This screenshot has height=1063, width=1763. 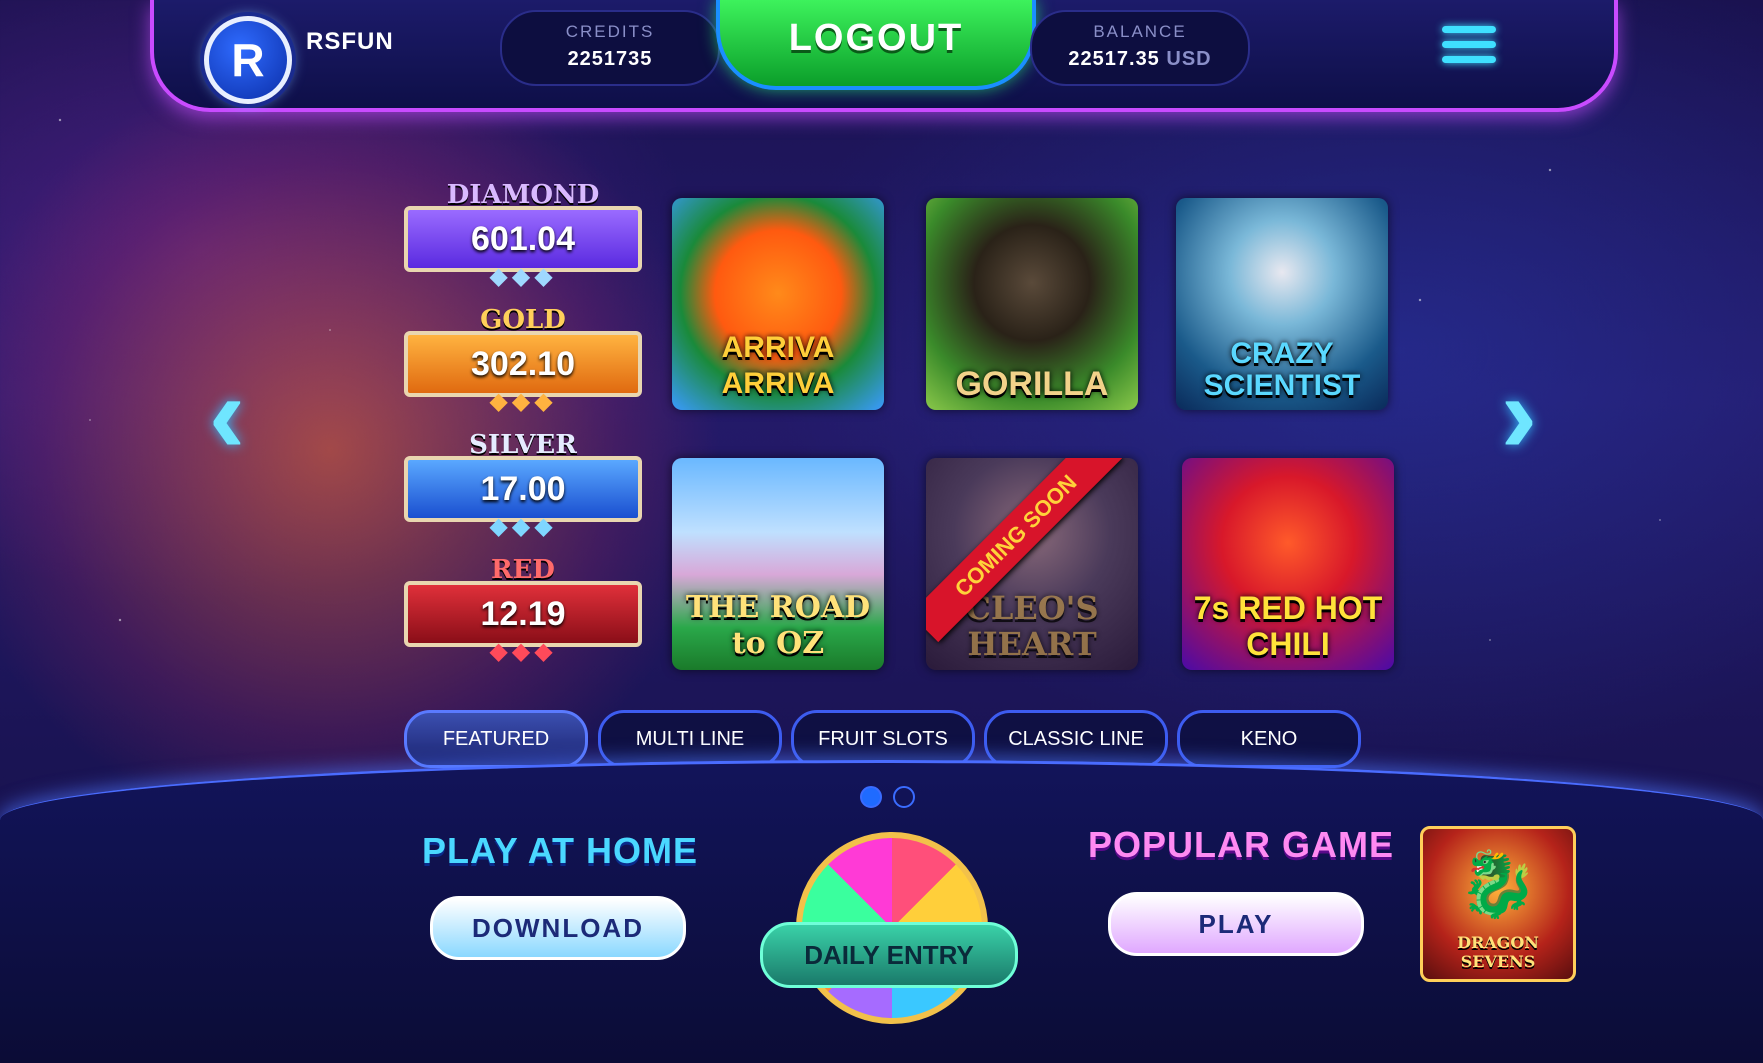 I want to click on game-tile-cleos-heart: CLEO'S HEART COMING SOON, so click(x=1032, y=564).